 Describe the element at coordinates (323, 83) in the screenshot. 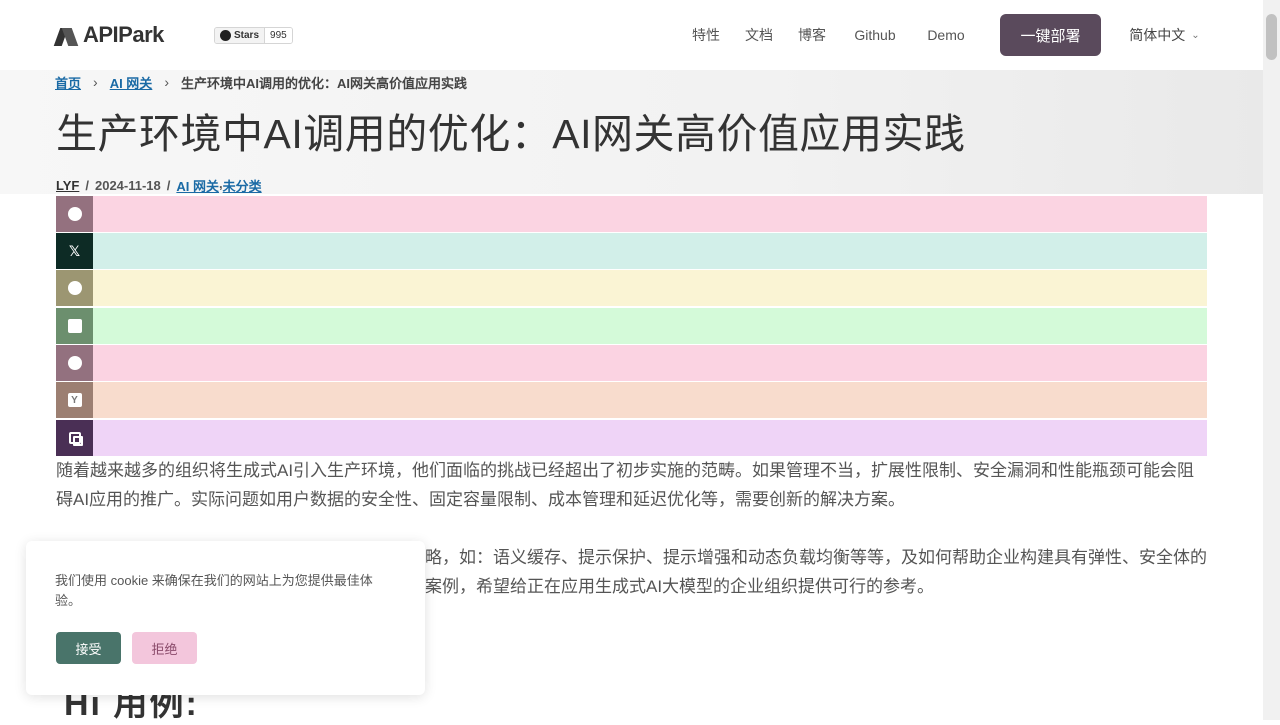

I see `breadcrumb-current: 生产环境中AI调用的优化：AI网关高价值应用实践` at that location.